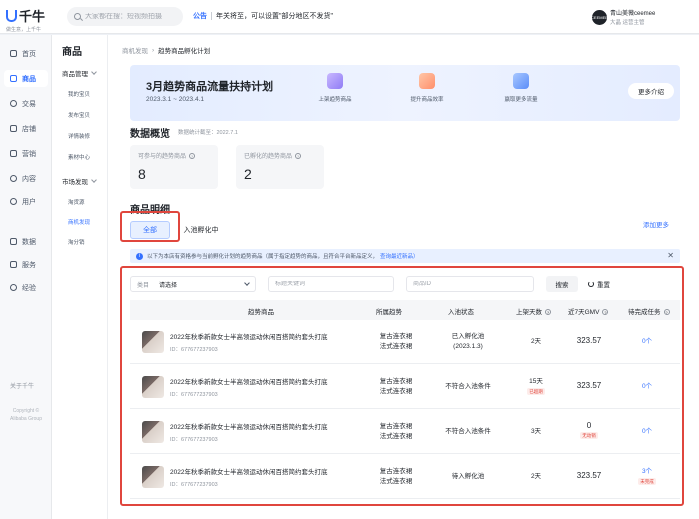  Describe the element at coordinates (623, 17) in the screenshot. I see `user-profile: CEEMEE 青山美薇ceemee 大晶 运营主管` at that location.